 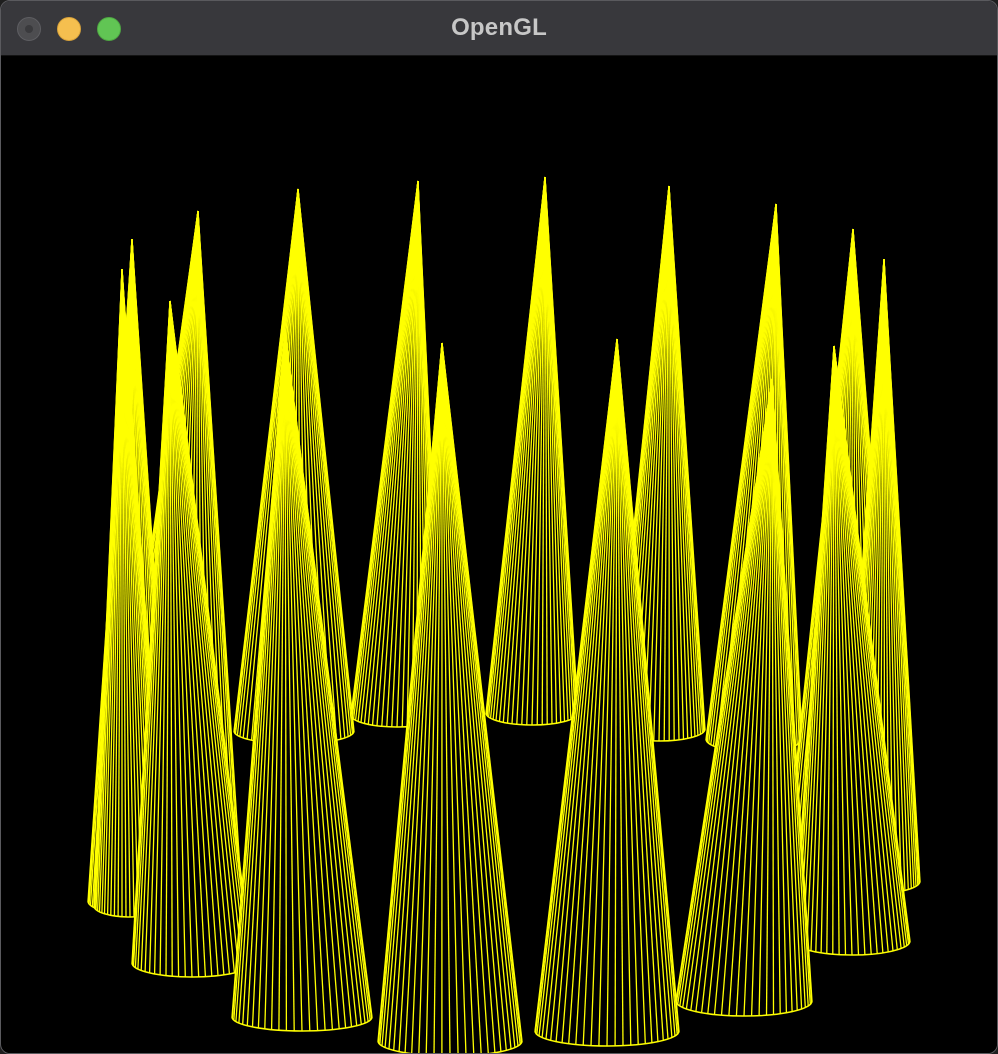 I want to click on wireframe-cone, so click(x=532, y=451).